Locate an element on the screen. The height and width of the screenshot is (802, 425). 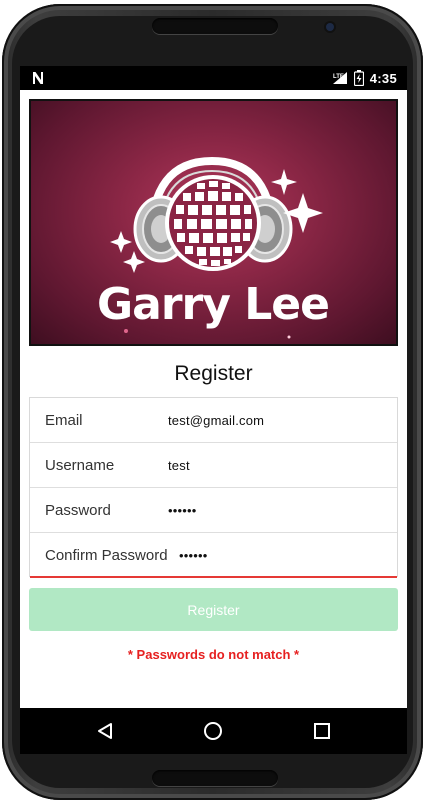
status-icons: LTE 4:35 is located at coordinates (364, 78).